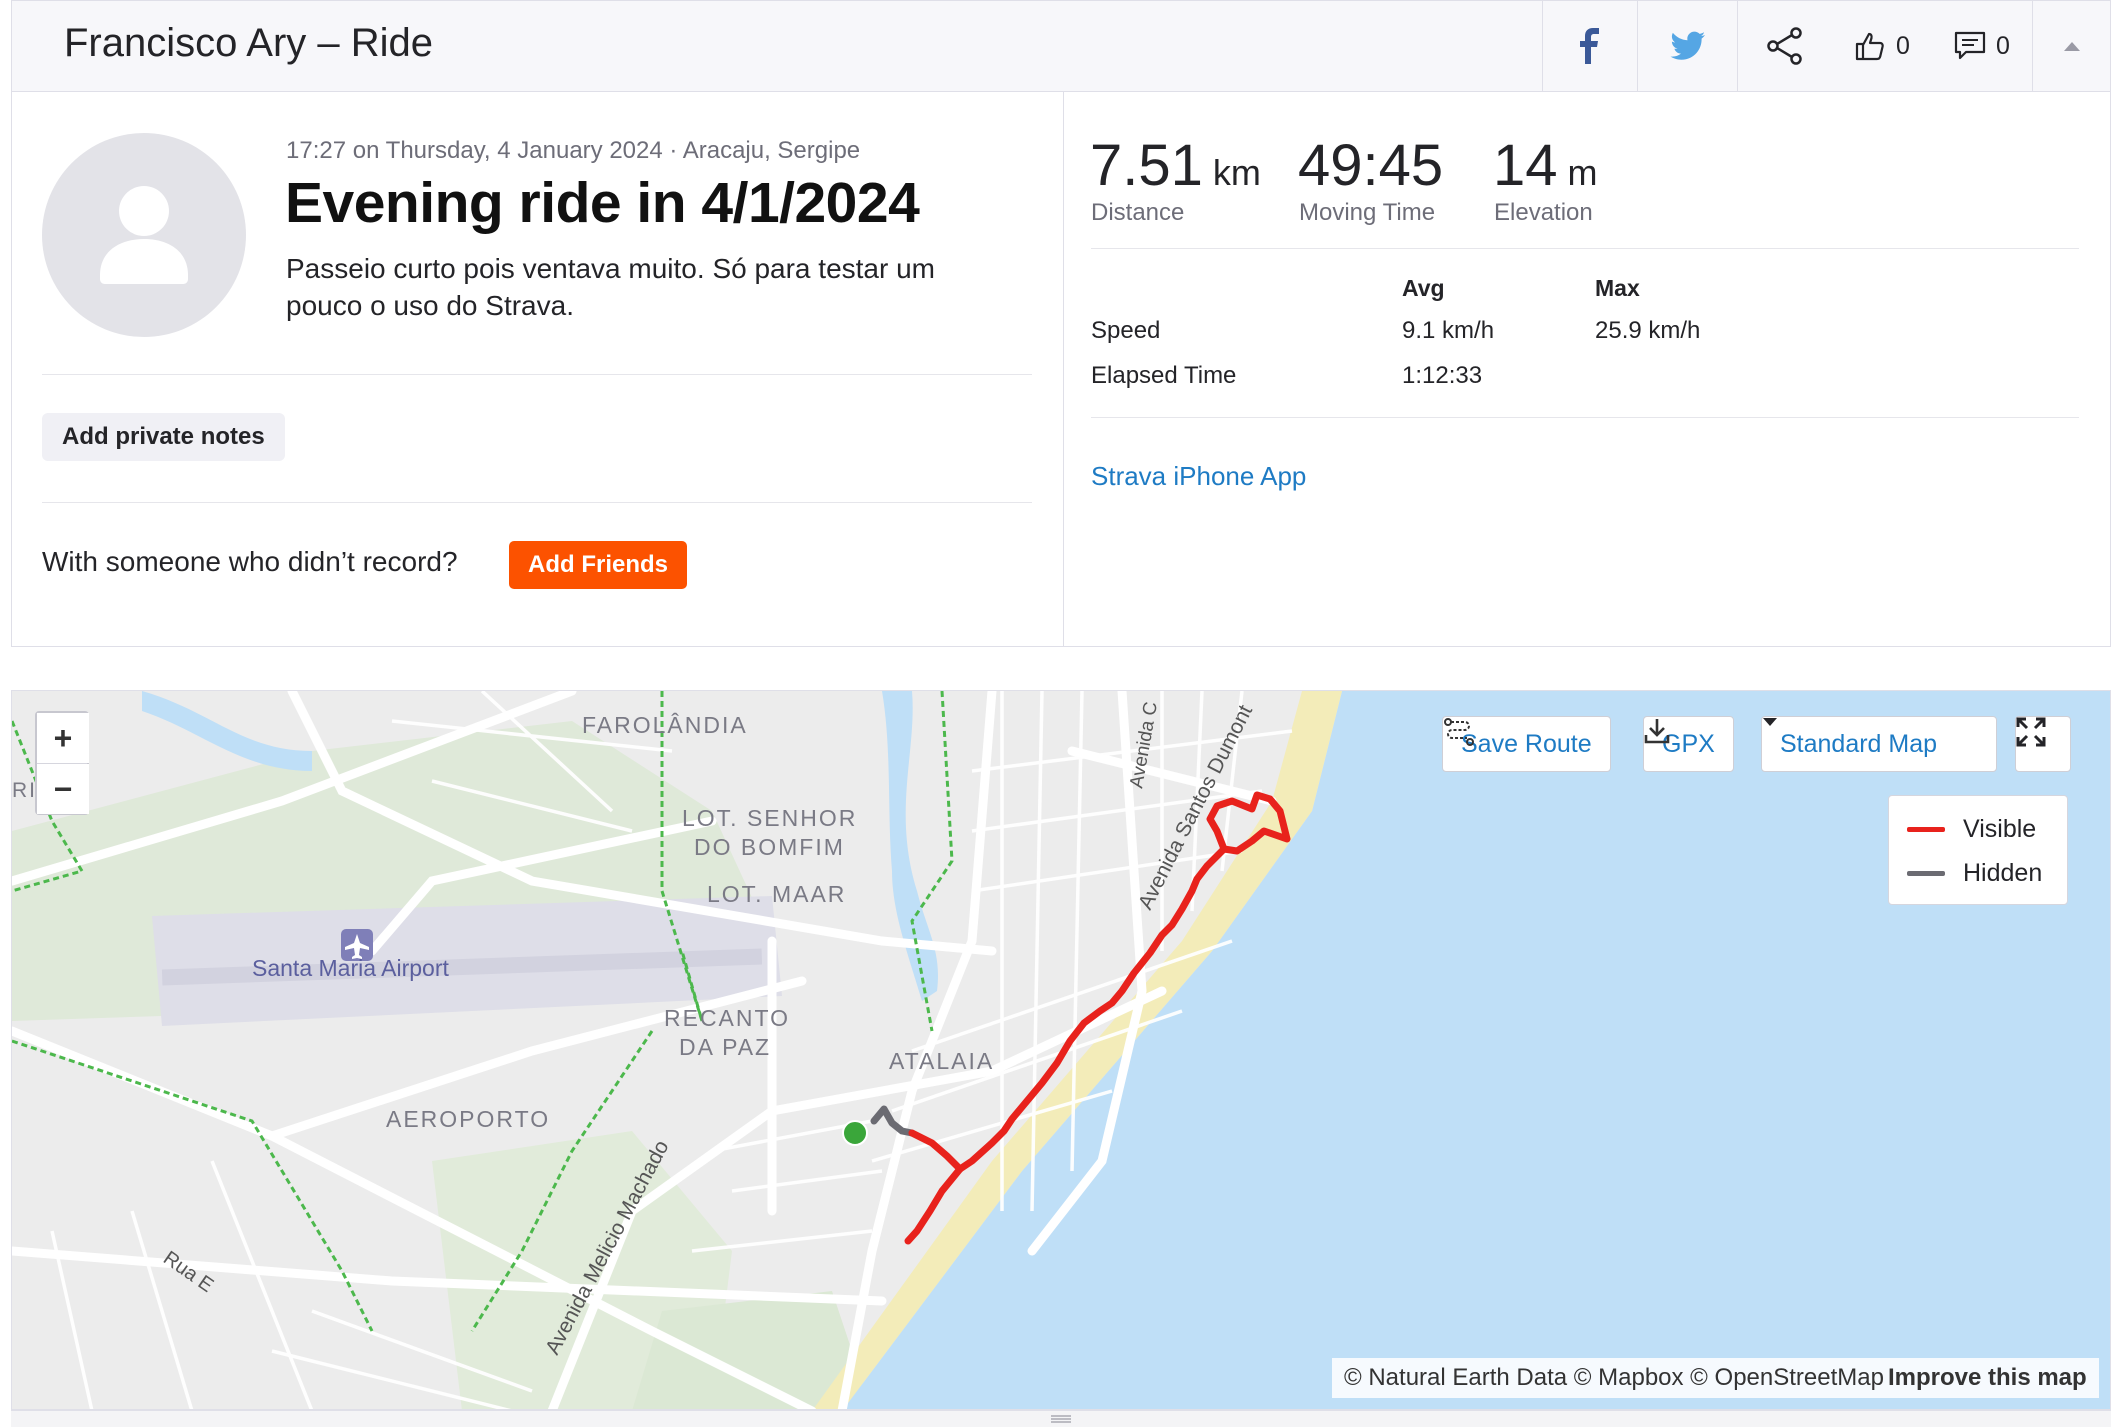 The width and height of the screenshot is (2122, 1427). I want to click on avatar, so click(144, 235).